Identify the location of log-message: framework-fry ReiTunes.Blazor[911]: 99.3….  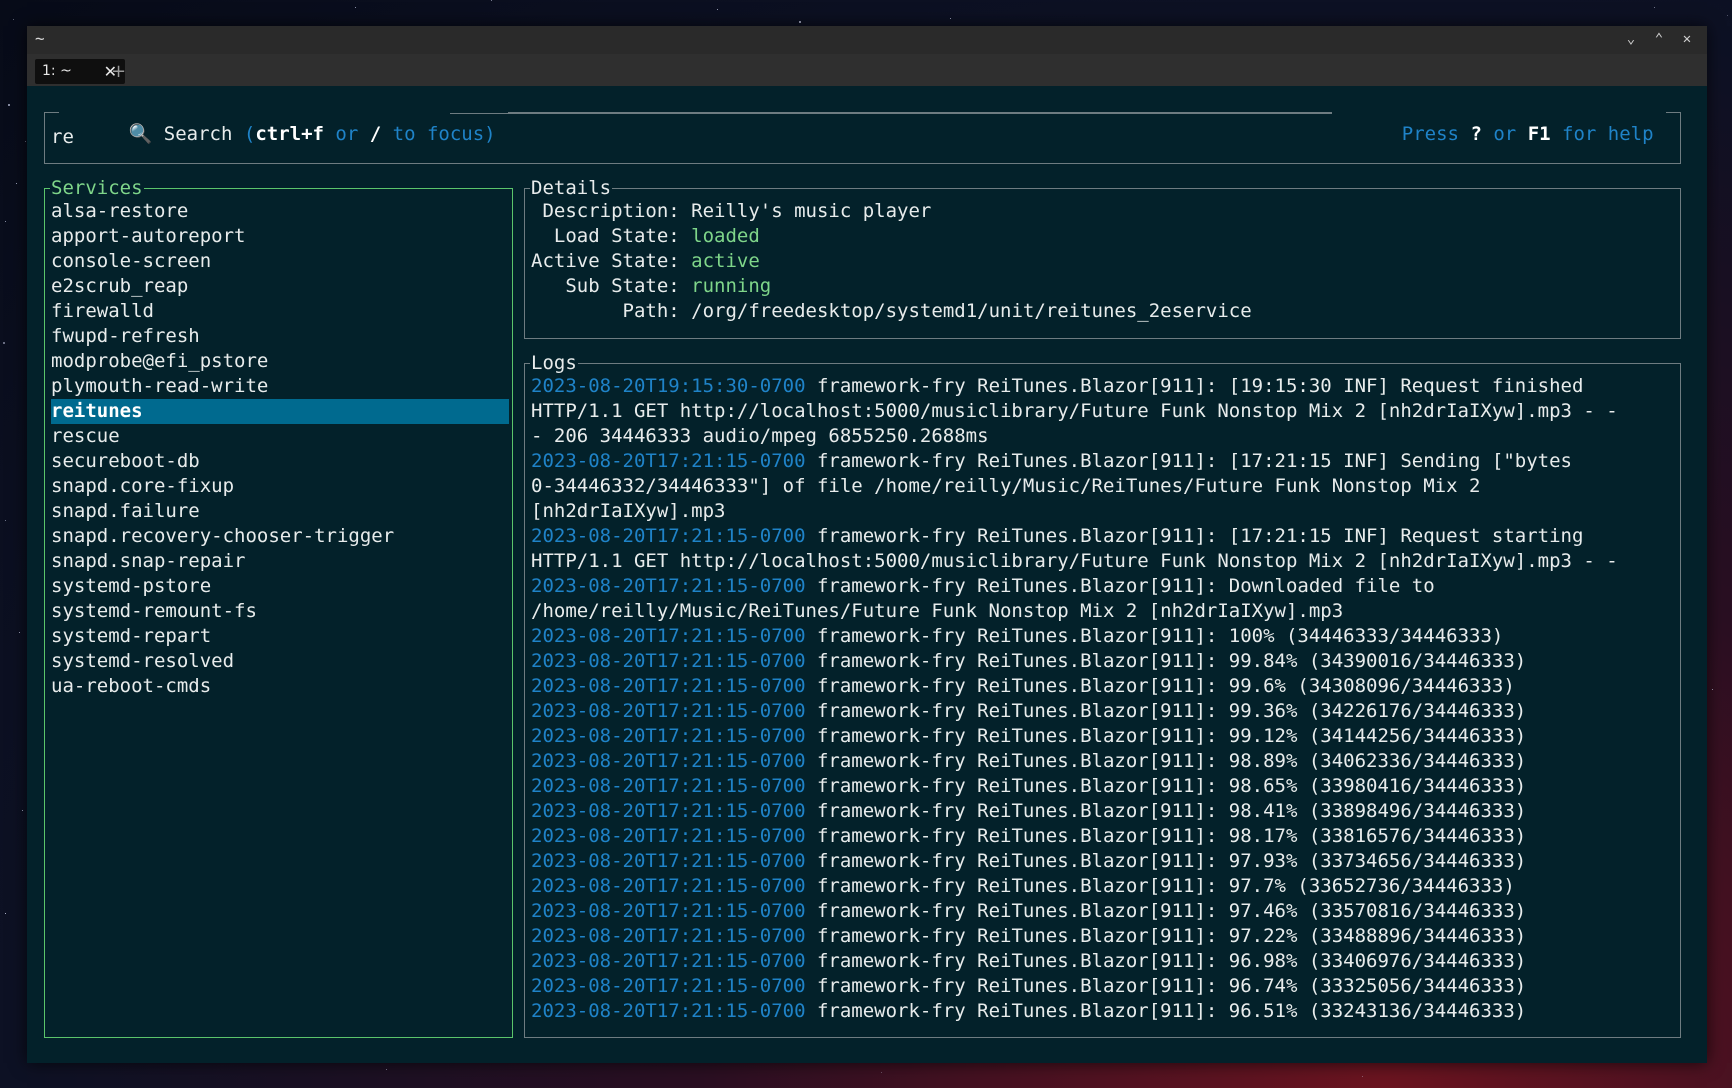
(1166, 711).